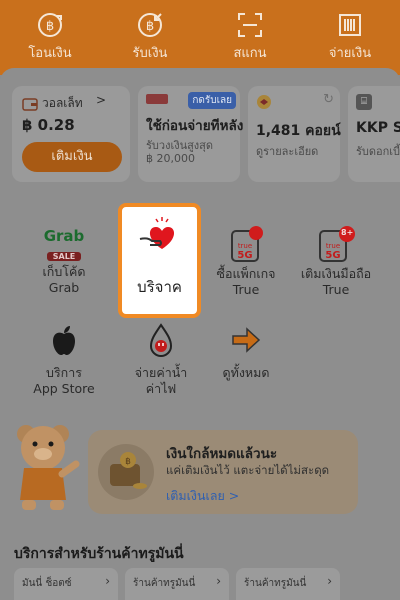  What do you see at coordinates (30, 105) in the screenshot?
I see `wallet-icon` at bounding box center [30, 105].